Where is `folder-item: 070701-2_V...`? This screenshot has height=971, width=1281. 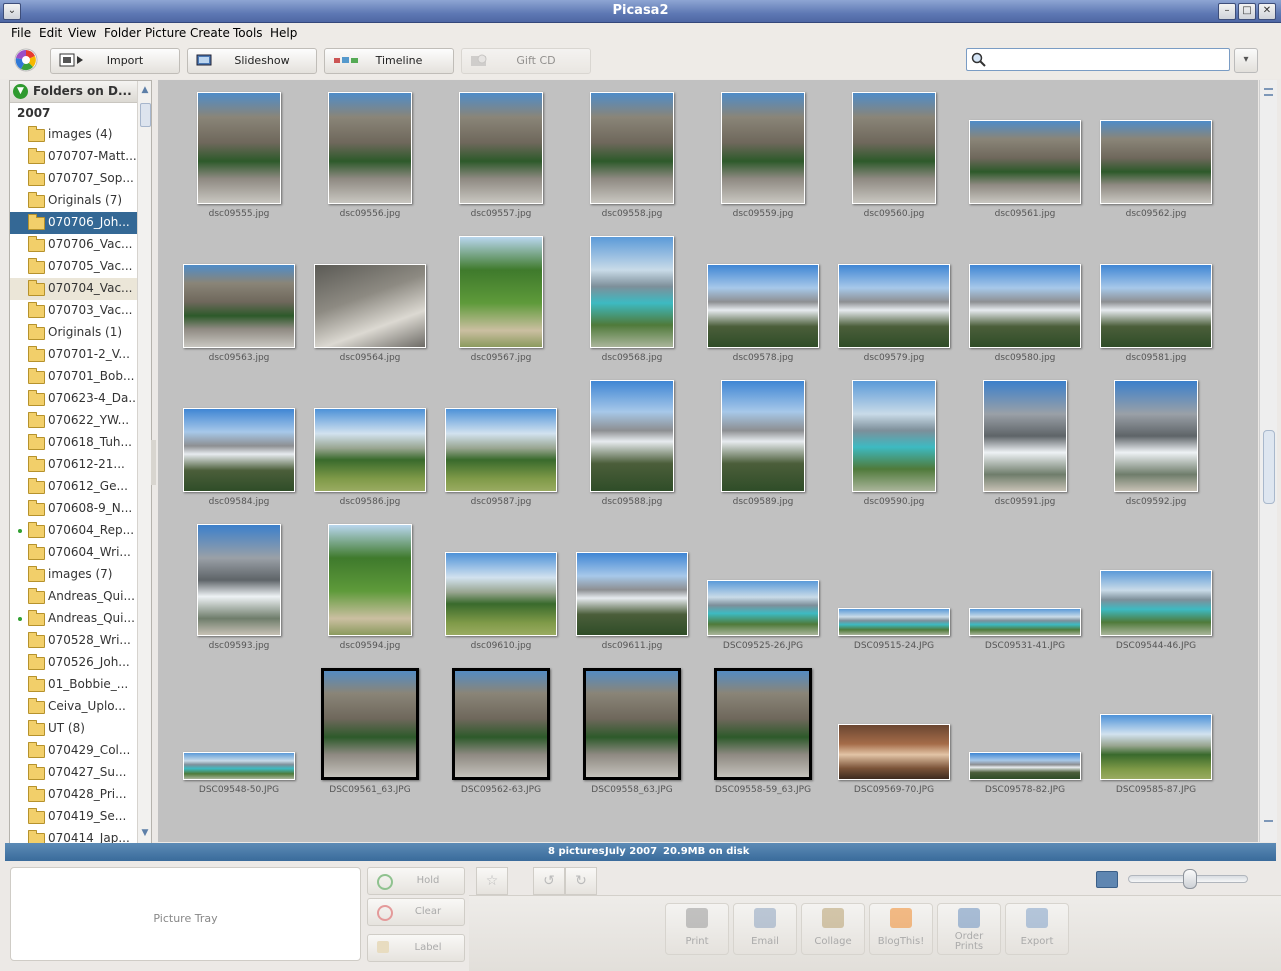
folder-item: 070701-2_V... is located at coordinates (73, 355).